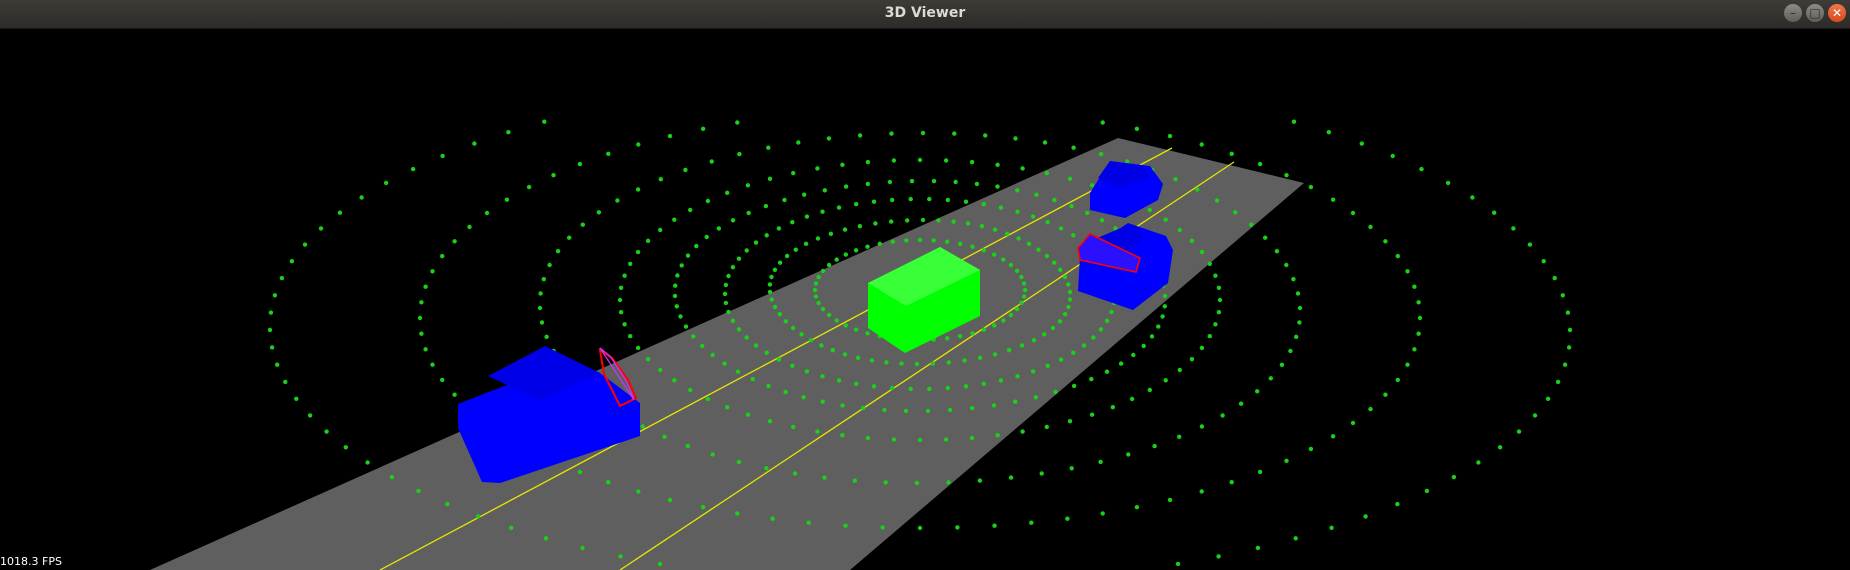  I want to click on close-button: ✕, so click(1837, 13).